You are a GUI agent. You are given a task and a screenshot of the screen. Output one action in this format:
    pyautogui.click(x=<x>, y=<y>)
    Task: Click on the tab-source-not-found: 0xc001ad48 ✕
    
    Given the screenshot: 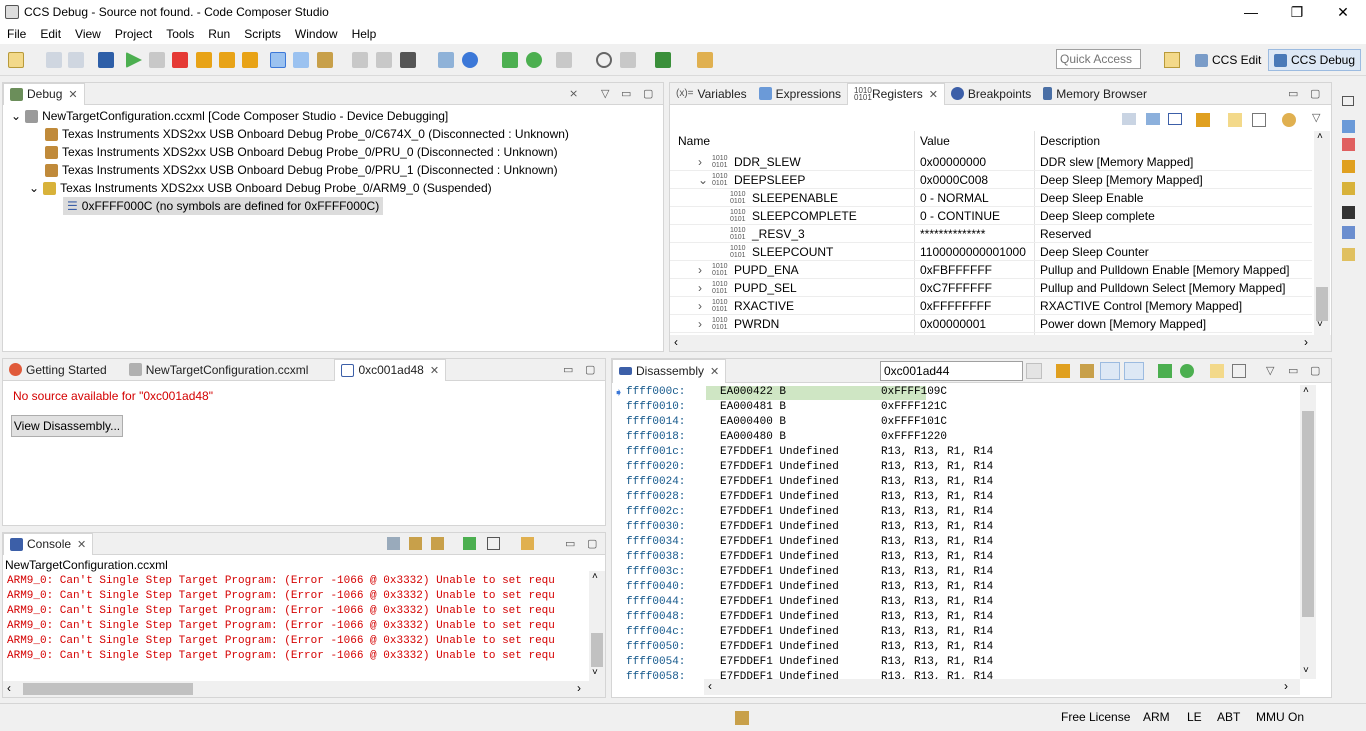 What is the action you would take?
    pyautogui.click(x=390, y=369)
    